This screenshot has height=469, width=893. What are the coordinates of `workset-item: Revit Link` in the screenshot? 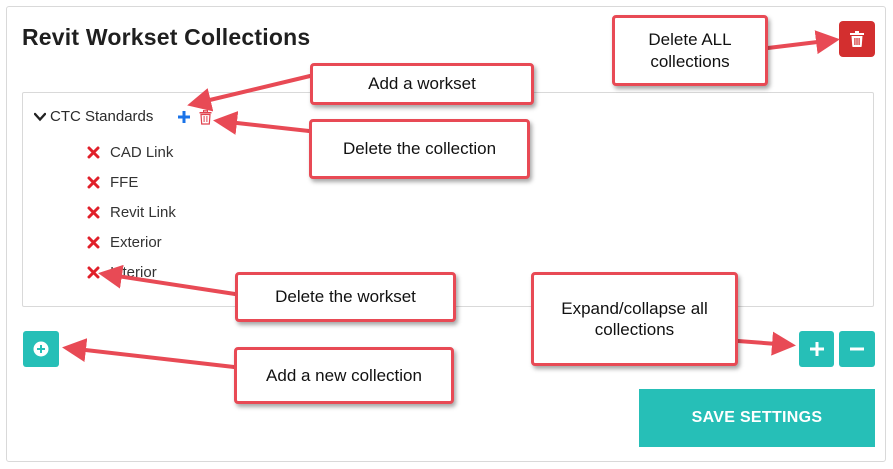 It's located at (131, 212).